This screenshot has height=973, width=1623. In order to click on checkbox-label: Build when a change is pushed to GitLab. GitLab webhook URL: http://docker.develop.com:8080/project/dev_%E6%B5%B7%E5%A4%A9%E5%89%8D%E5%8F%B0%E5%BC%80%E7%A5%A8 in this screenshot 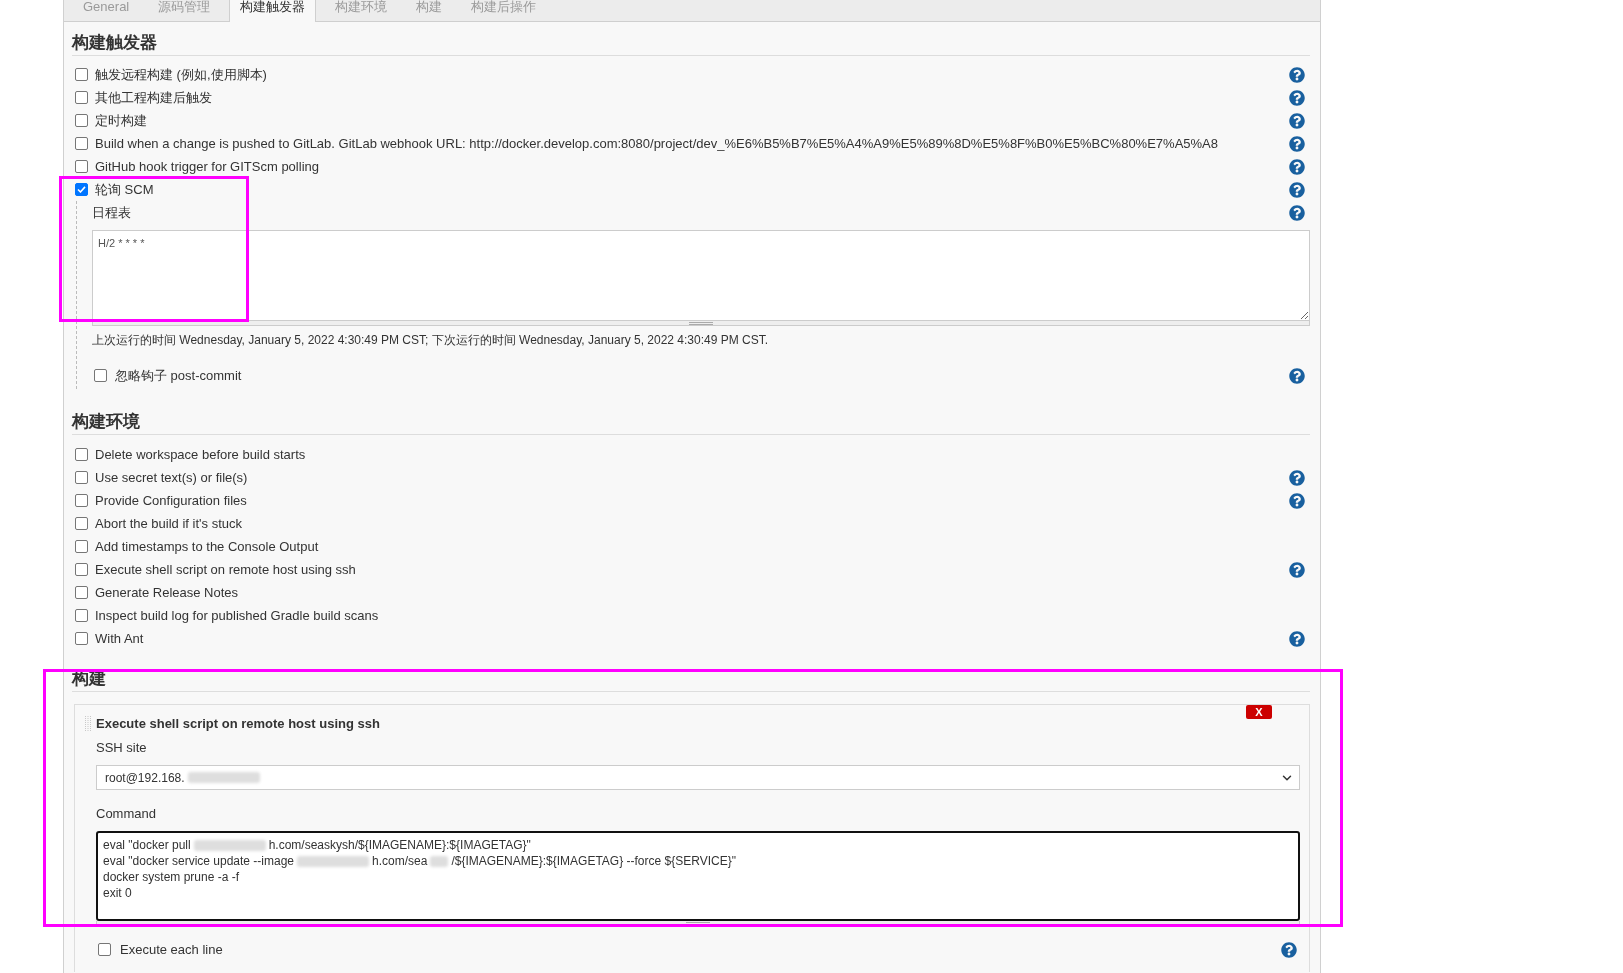, I will do `click(656, 143)`.